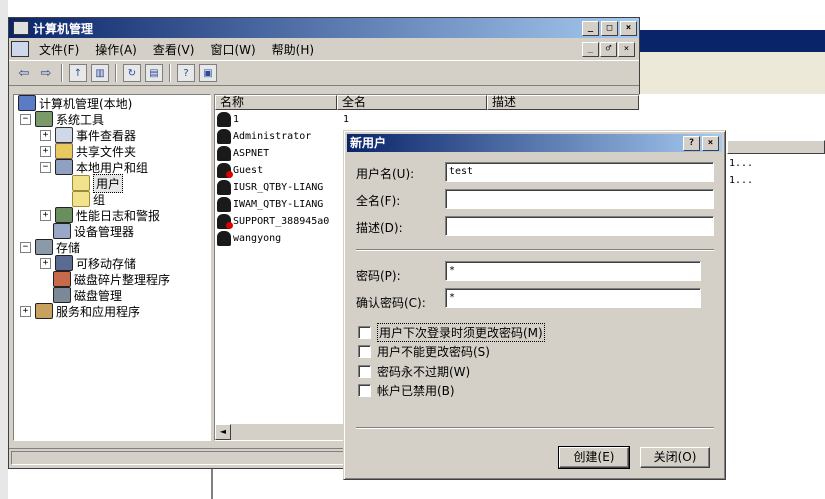 Image resolution: width=825 pixels, height=499 pixels. I want to click on child-minimize-button: _, so click(590, 49).